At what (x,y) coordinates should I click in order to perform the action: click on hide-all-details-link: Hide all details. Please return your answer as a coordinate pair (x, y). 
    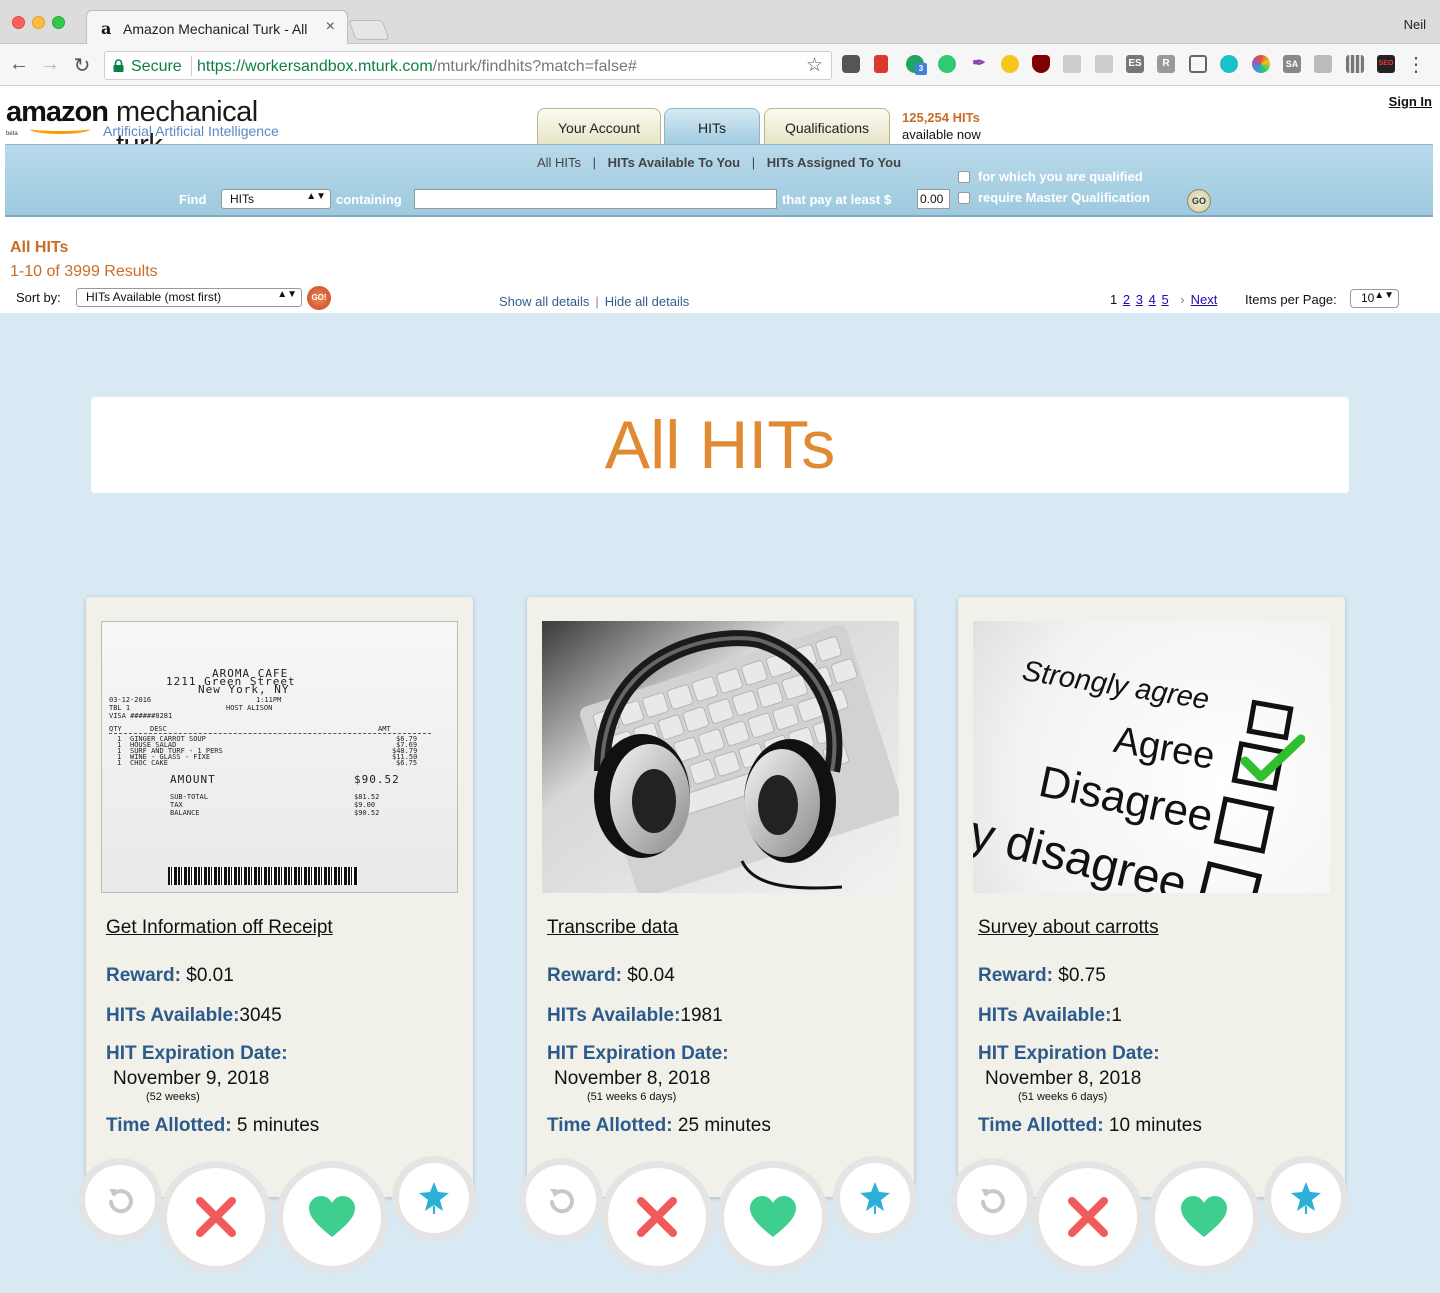
    Looking at the image, I should click on (647, 301).